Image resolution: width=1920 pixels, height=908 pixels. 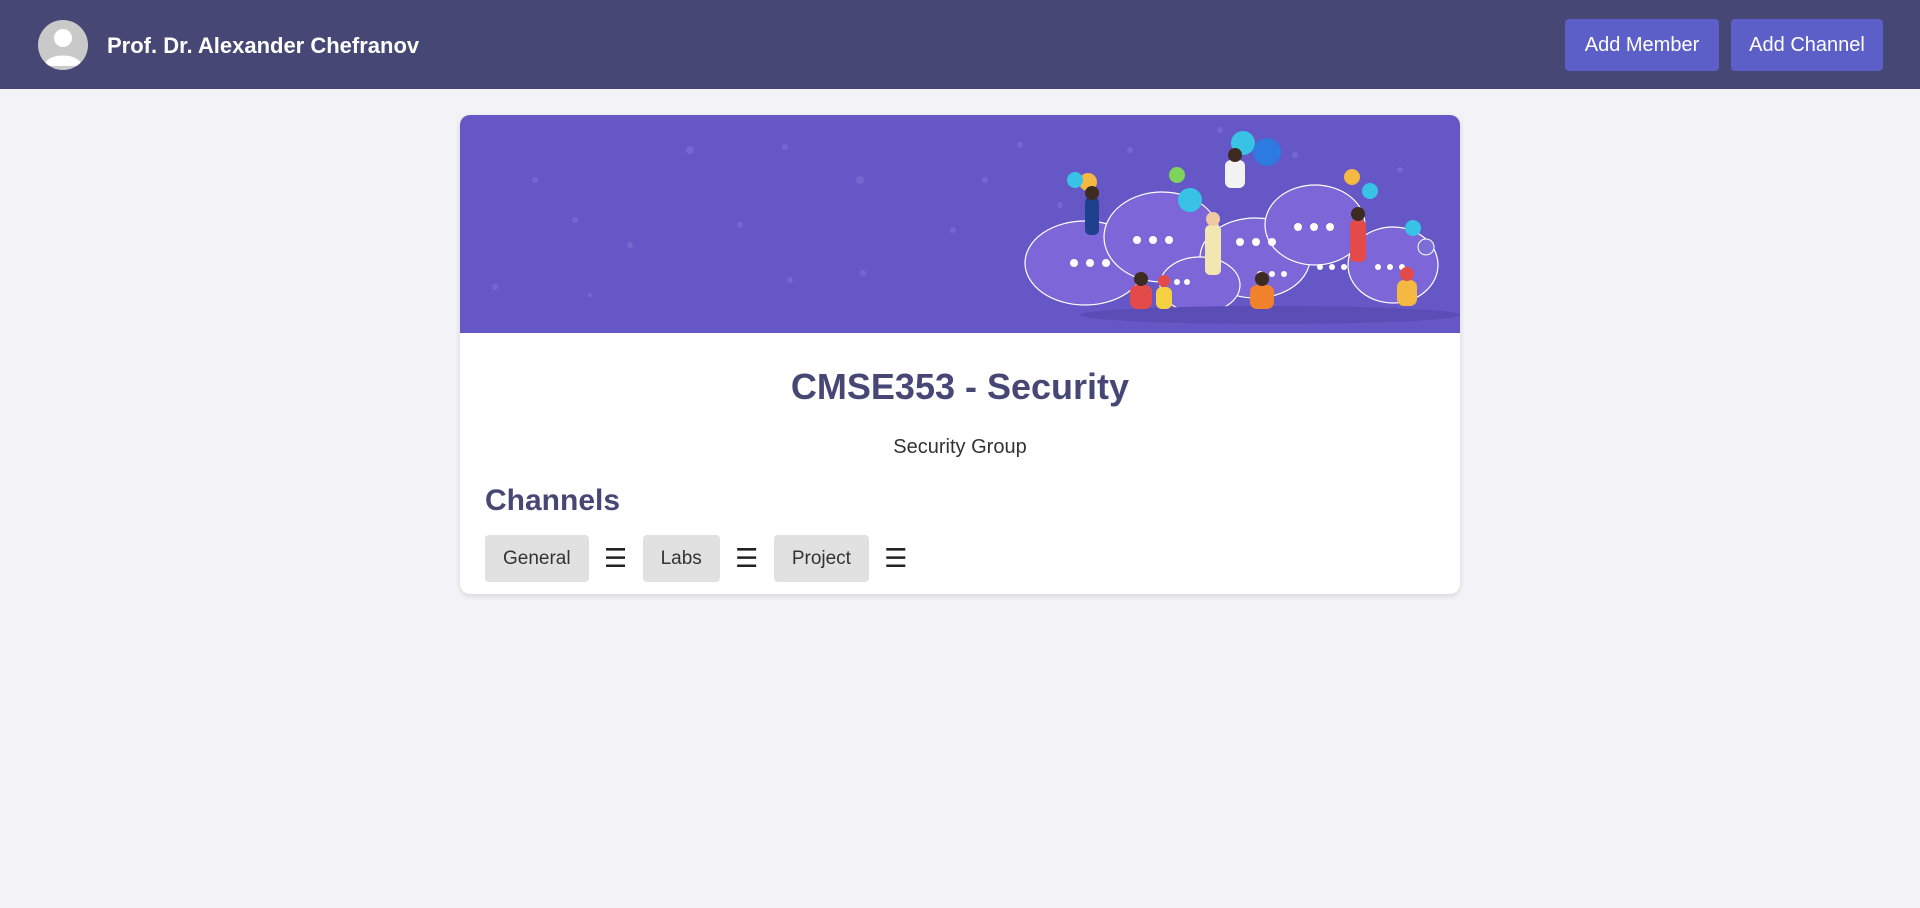 What do you see at coordinates (553, 500) in the screenshot?
I see `channels-heading: Channels` at bounding box center [553, 500].